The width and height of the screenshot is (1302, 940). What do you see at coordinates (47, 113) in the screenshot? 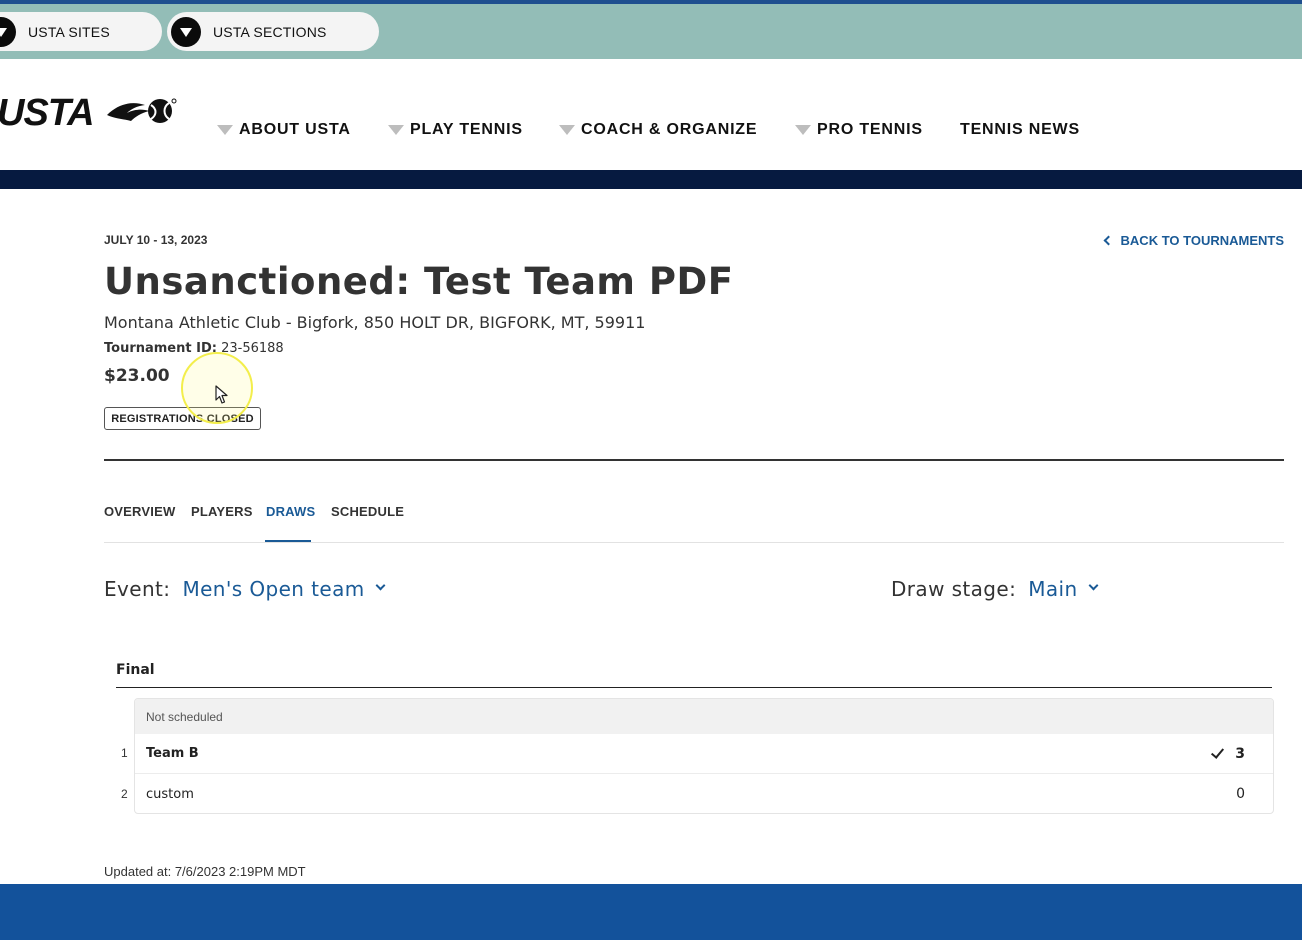
I see `logo-wordmark: USTA` at bounding box center [47, 113].